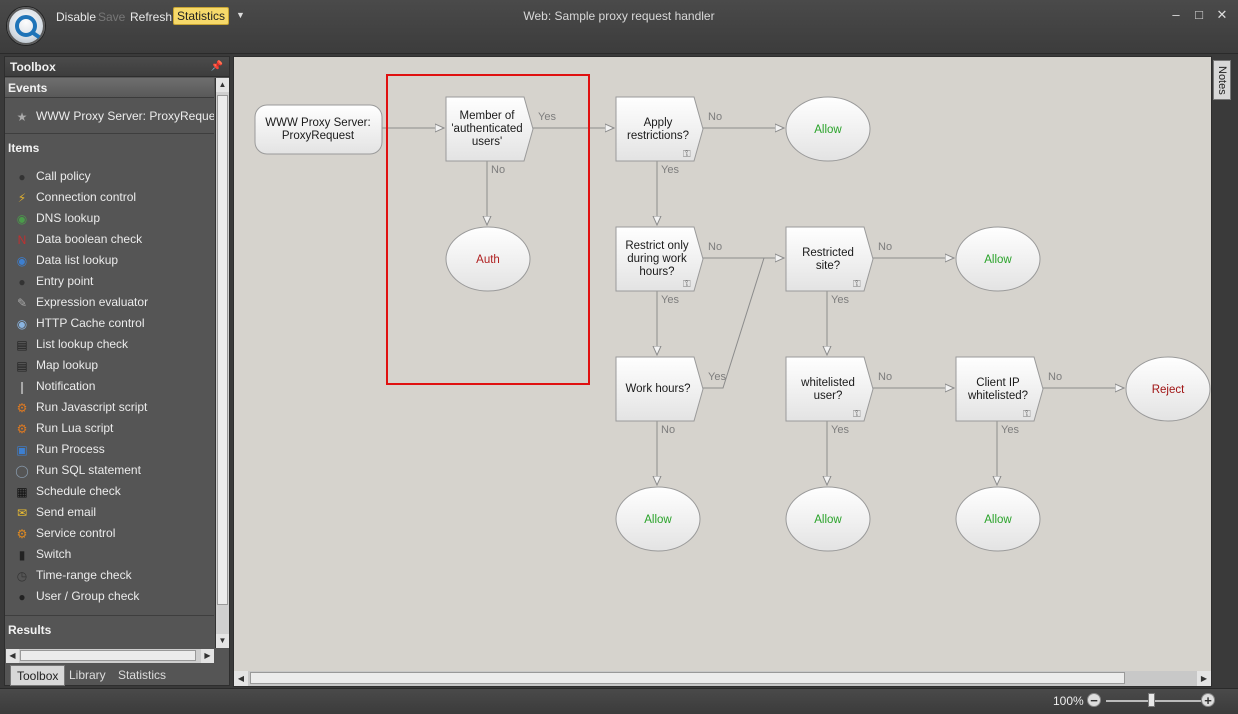 The width and height of the screenshot is (1238, 714). Describe the element at coordinates (22, 597) in the screenshot. I see `user-icon: ●` at that location.